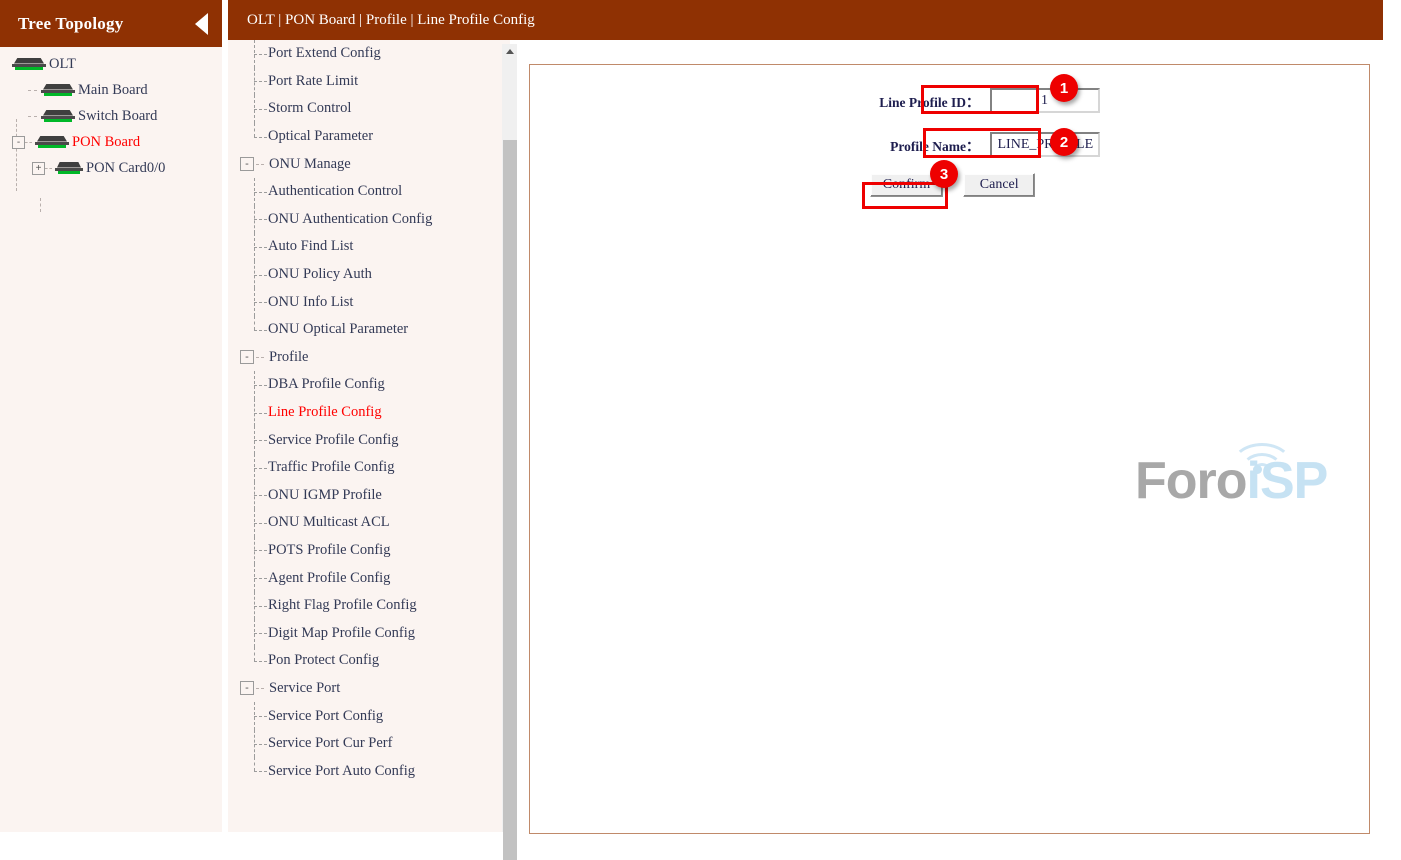 This screenshot has width=1401, height=860. I want to click on menu-item-service-port-cur-perf: Service Port Cur Perf, so click(369, 743).